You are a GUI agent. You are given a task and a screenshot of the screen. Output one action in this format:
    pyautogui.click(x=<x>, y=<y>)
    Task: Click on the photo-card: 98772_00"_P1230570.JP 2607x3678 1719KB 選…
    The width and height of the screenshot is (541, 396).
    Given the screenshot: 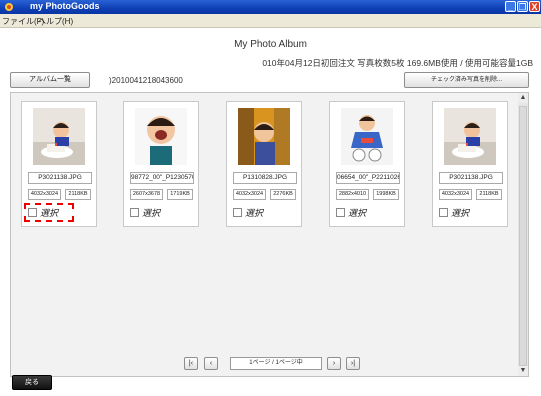 What is the action you would take?
    pyautogui.click(x=161, y=164)
    